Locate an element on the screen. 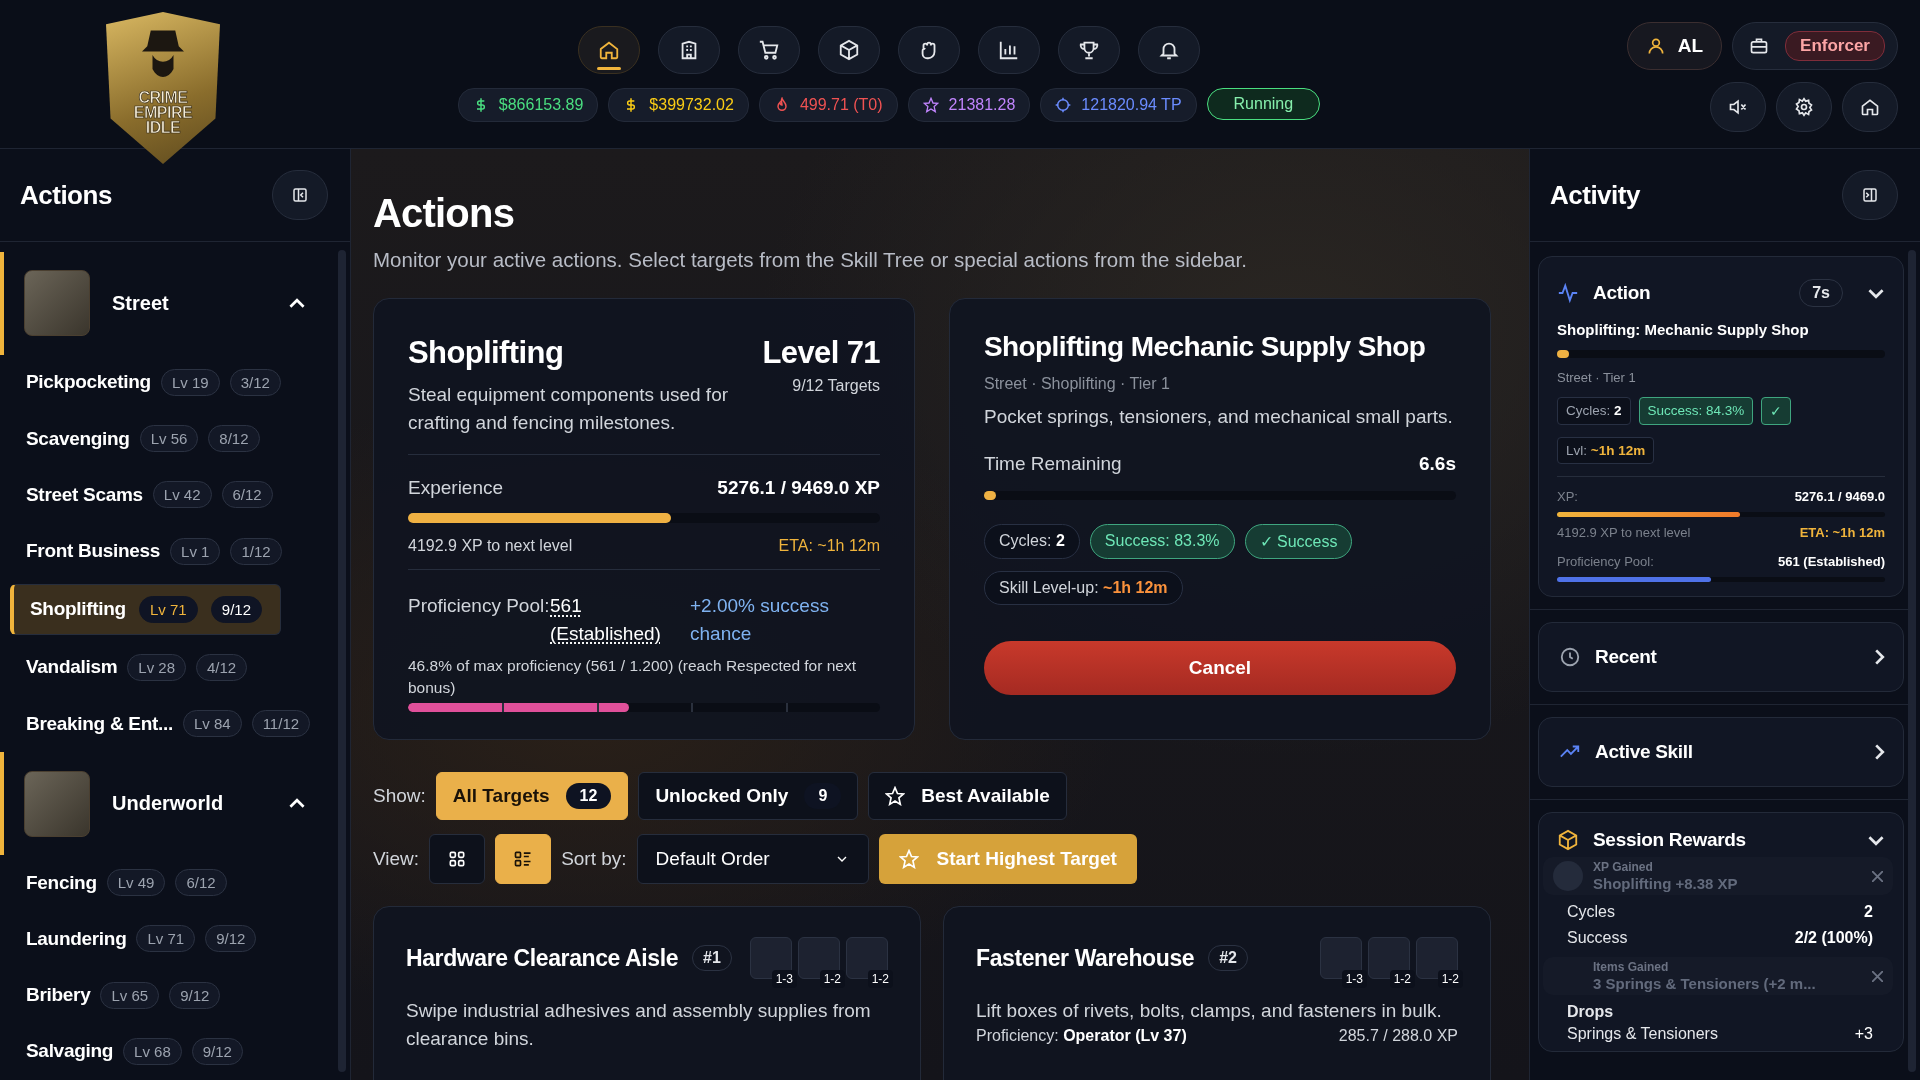  target-icon is located at coordinates (1063, 105).